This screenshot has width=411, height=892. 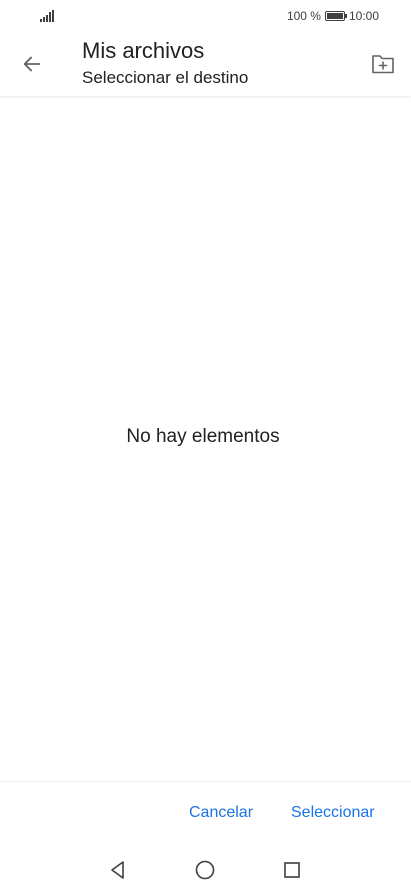 I want to click on battery-icon, so click(x=335, y=16).